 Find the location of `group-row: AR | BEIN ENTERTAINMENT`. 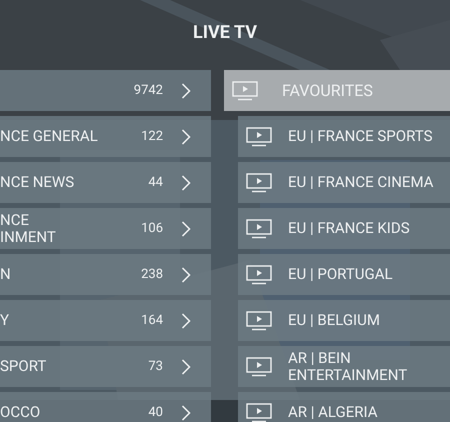

group-row: AR | BEIN ENTERTAINMENT is located at coordinates (344, 366).